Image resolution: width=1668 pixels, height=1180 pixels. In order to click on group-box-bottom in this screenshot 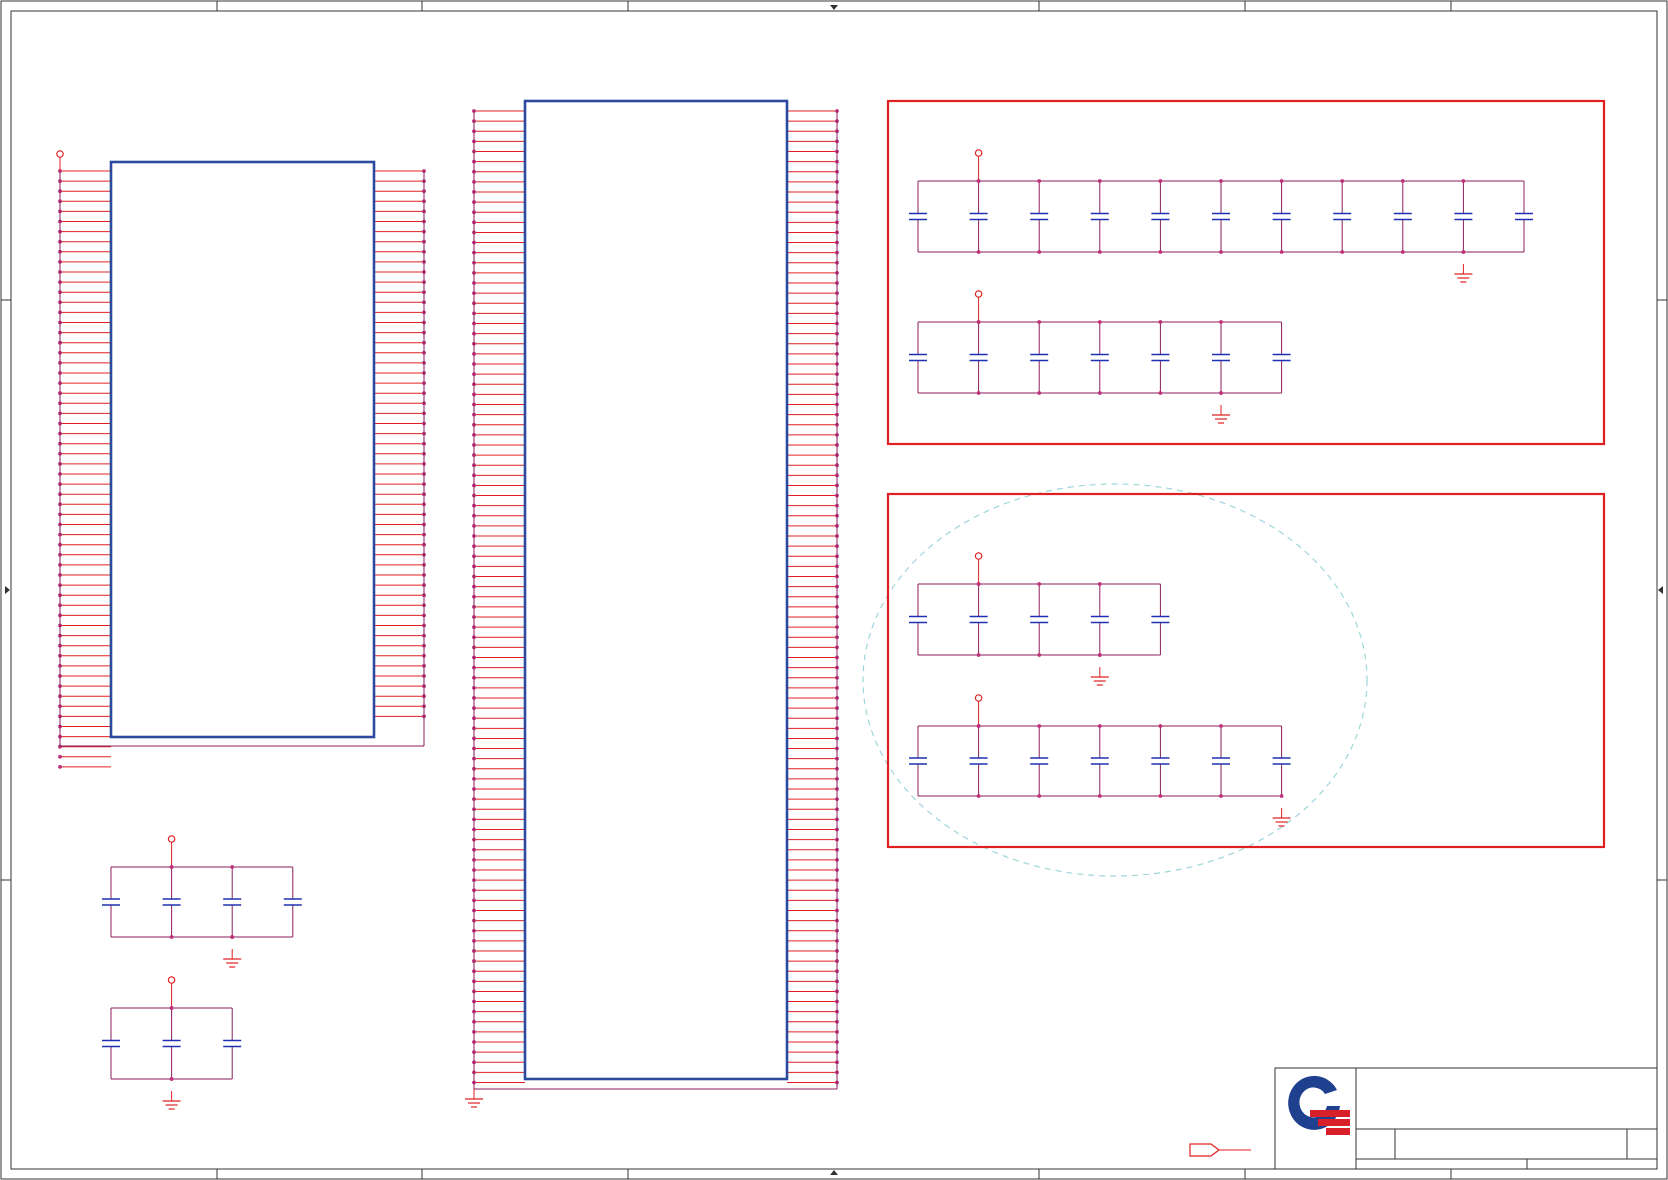, I will do `click(1246, 670)`.